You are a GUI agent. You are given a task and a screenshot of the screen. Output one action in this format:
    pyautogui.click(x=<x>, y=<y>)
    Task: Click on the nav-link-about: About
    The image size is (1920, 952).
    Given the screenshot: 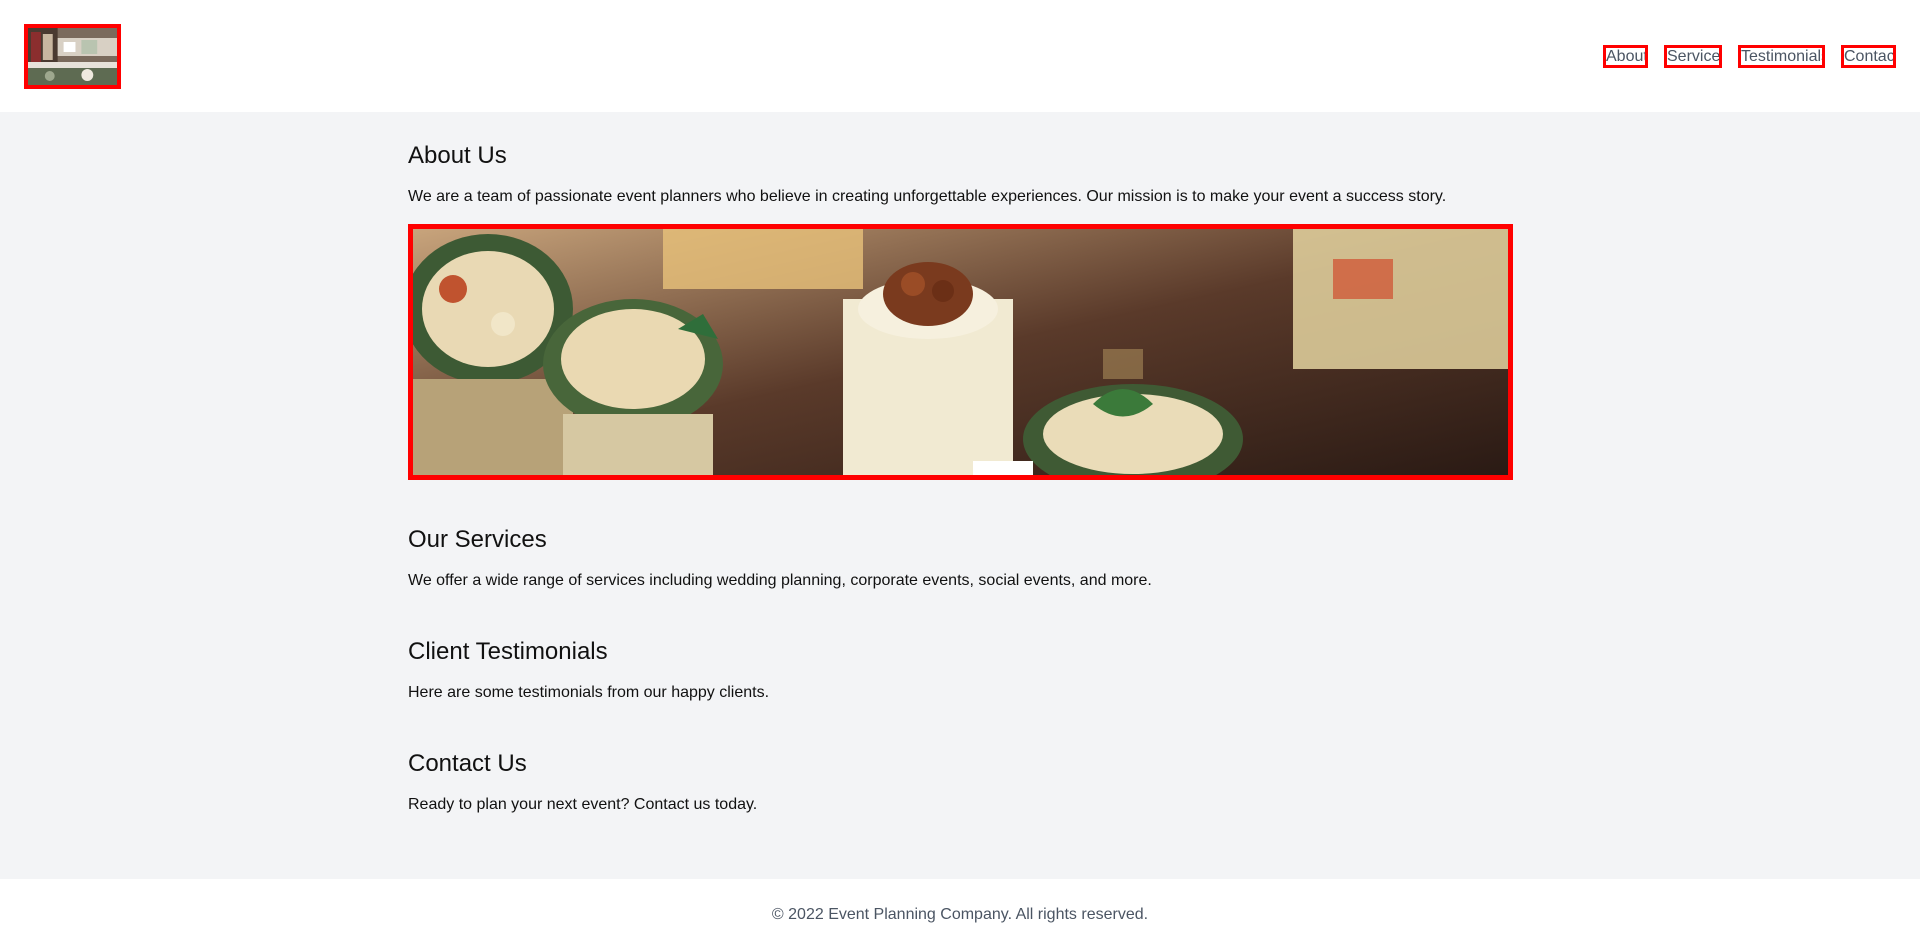 What is the action you would take?
    pyautogui.click(x=1625, y=56)
    